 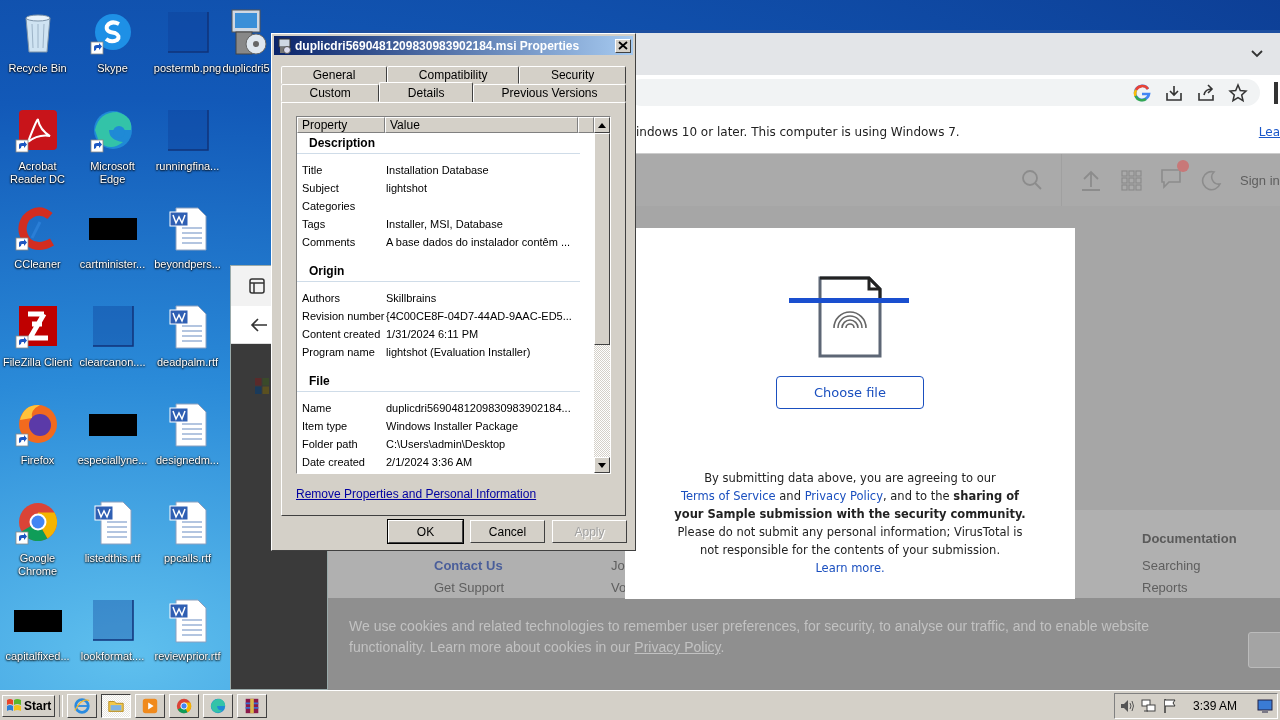 What do you see at coordinates (602, 295) in the screenshot?
I see `scrollbar` at bounding box center [602, 295].